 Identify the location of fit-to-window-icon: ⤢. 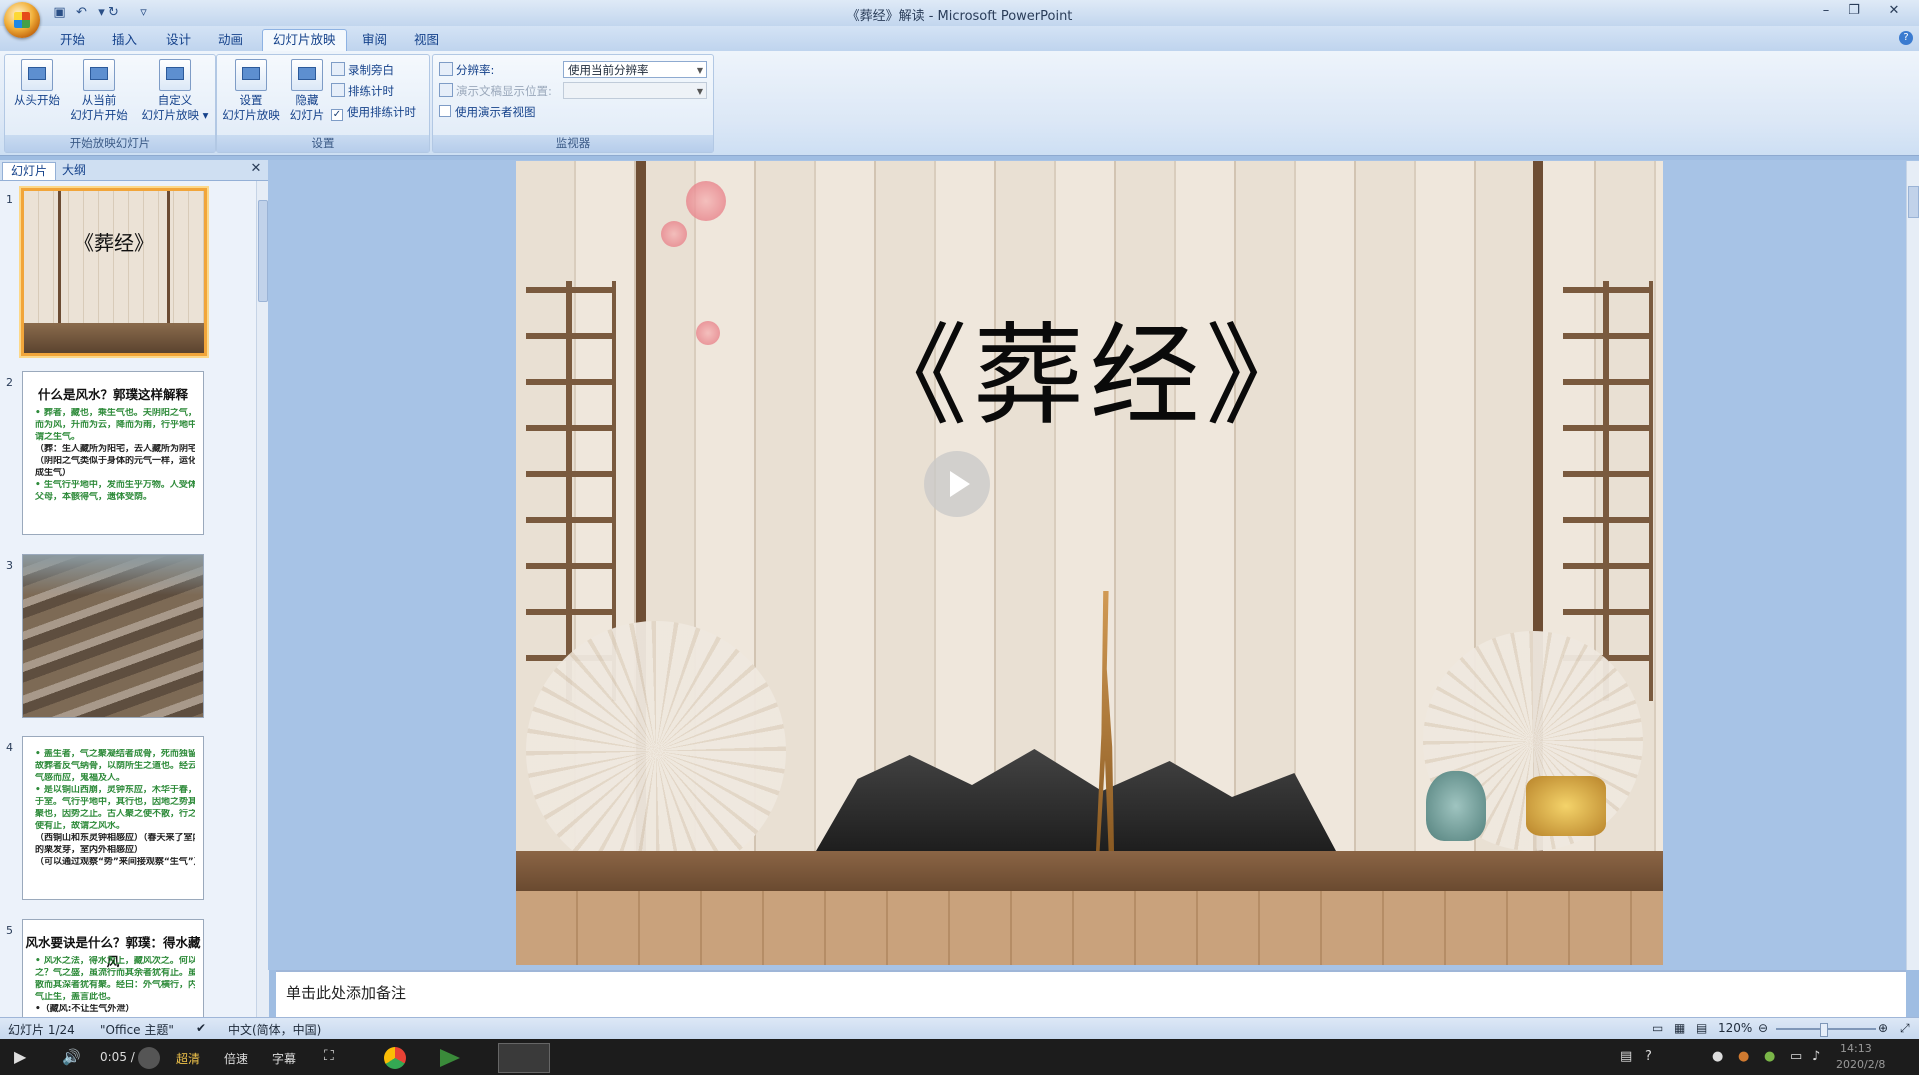
(1905, 1028).